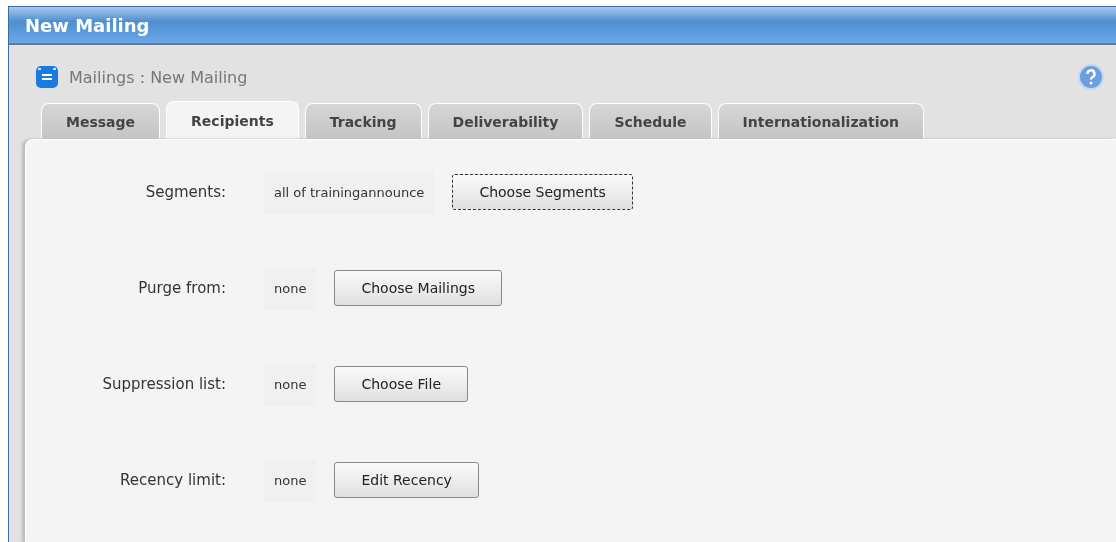  Describe the element at coordinates (1091, 77) in the screenshot. I see `help-icon` at that location.